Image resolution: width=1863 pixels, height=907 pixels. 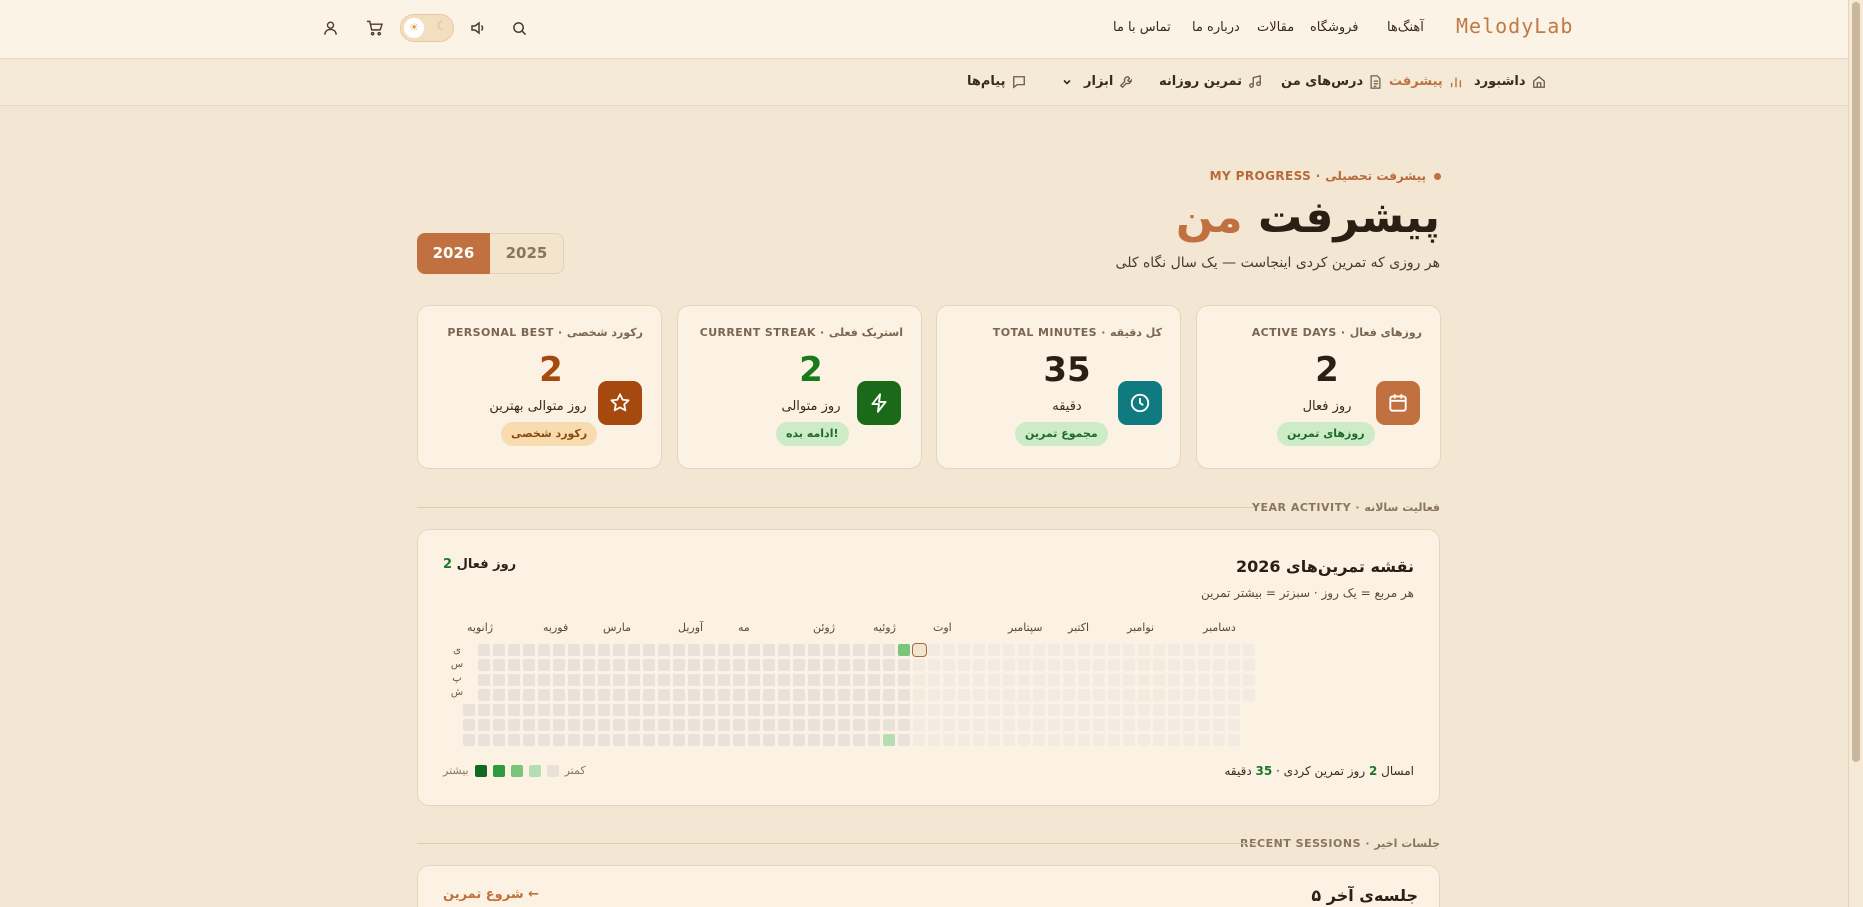 What do you see at coordinates (1097, 81) in the screenshot?
I see `subnav-tools: ابزار` at bounding box center [1097, 81].